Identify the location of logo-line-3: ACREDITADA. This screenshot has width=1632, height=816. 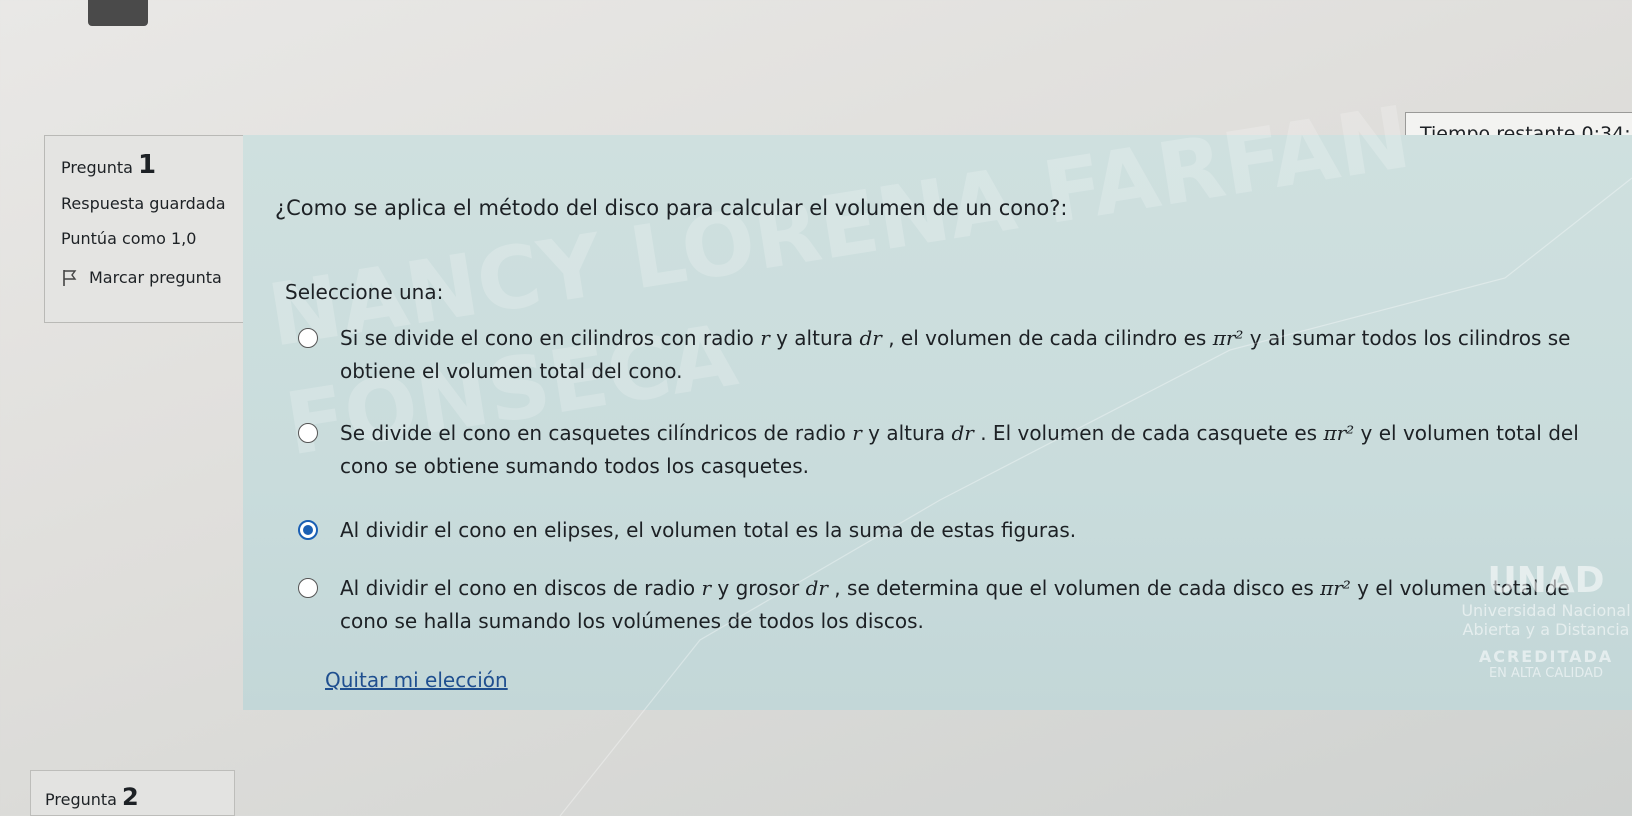
(1546, 656).